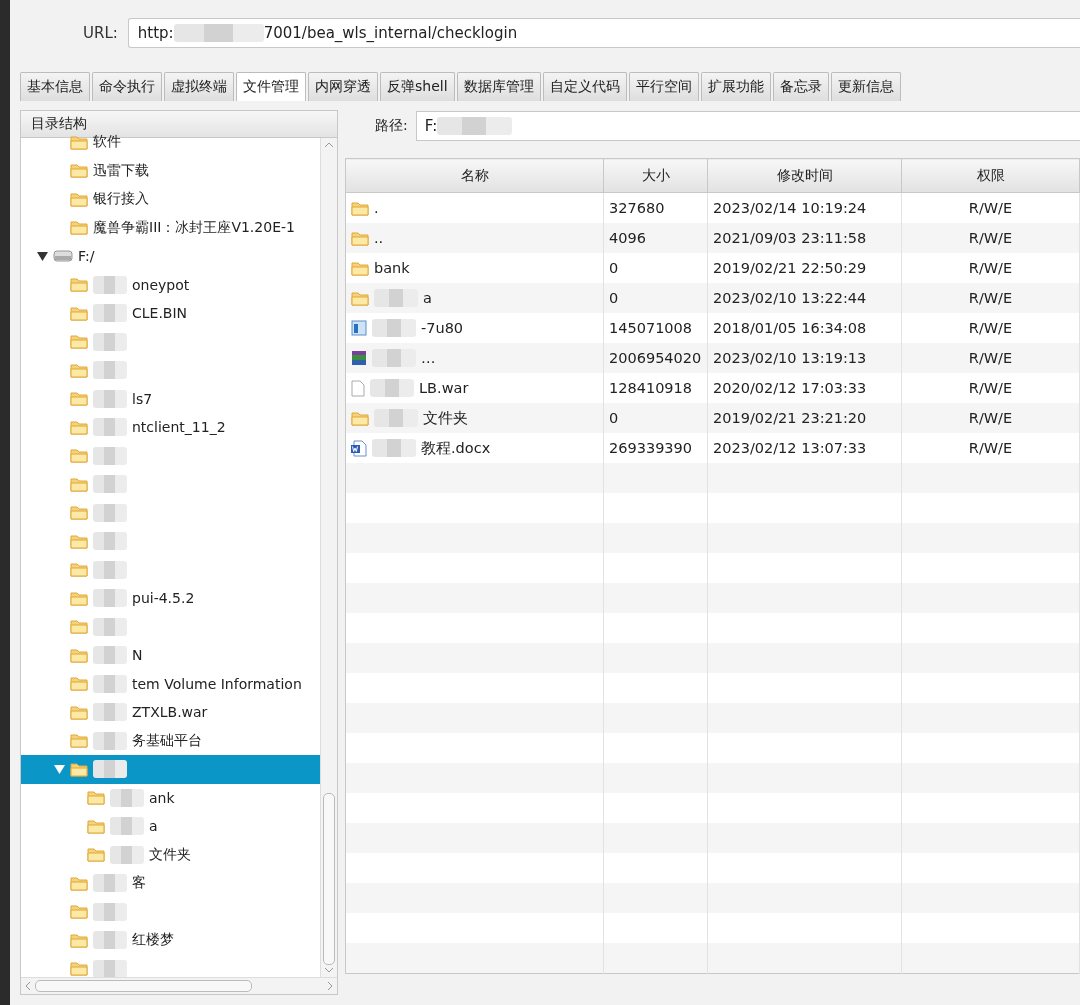 Image resolution: width=1080 pixels, height=1005 pixels. Describe the element at coordinates (655, 418) in the screenshot. I see `file-size: 0` at that location.